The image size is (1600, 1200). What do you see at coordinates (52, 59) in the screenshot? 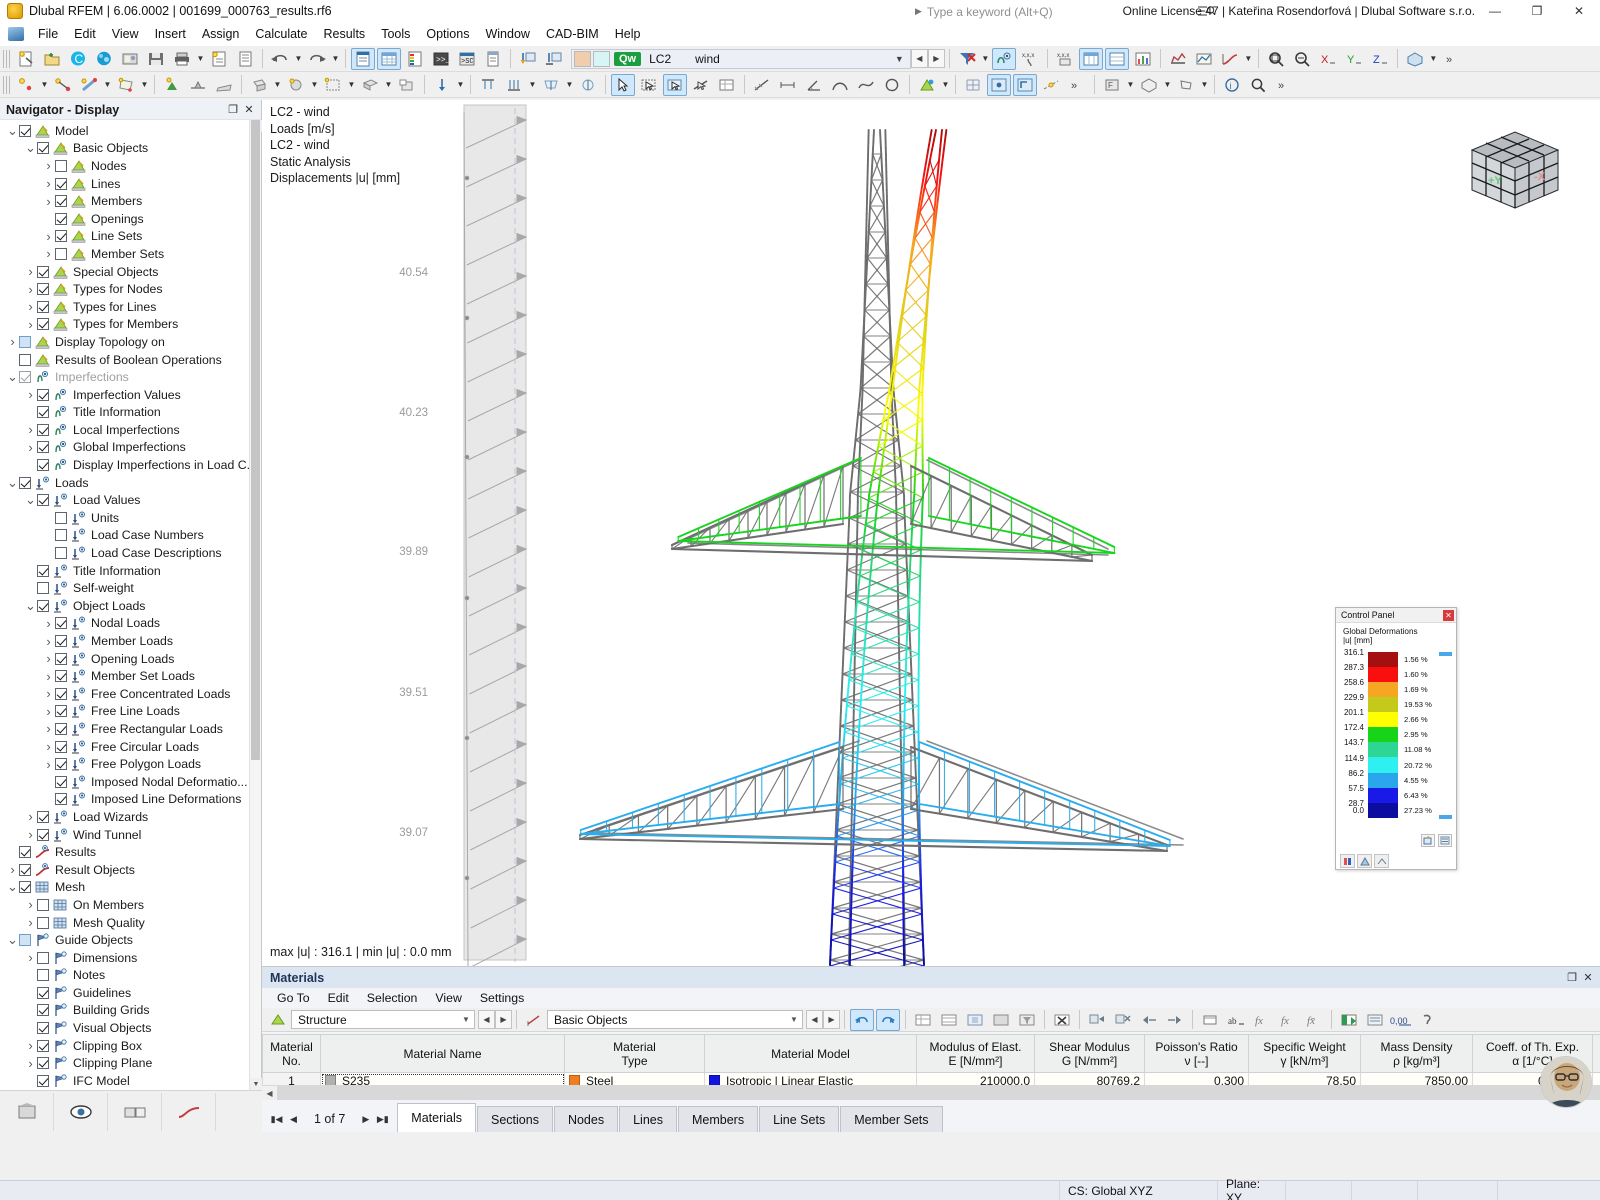
I see `open-model-button` at bounding box center [52, 59].